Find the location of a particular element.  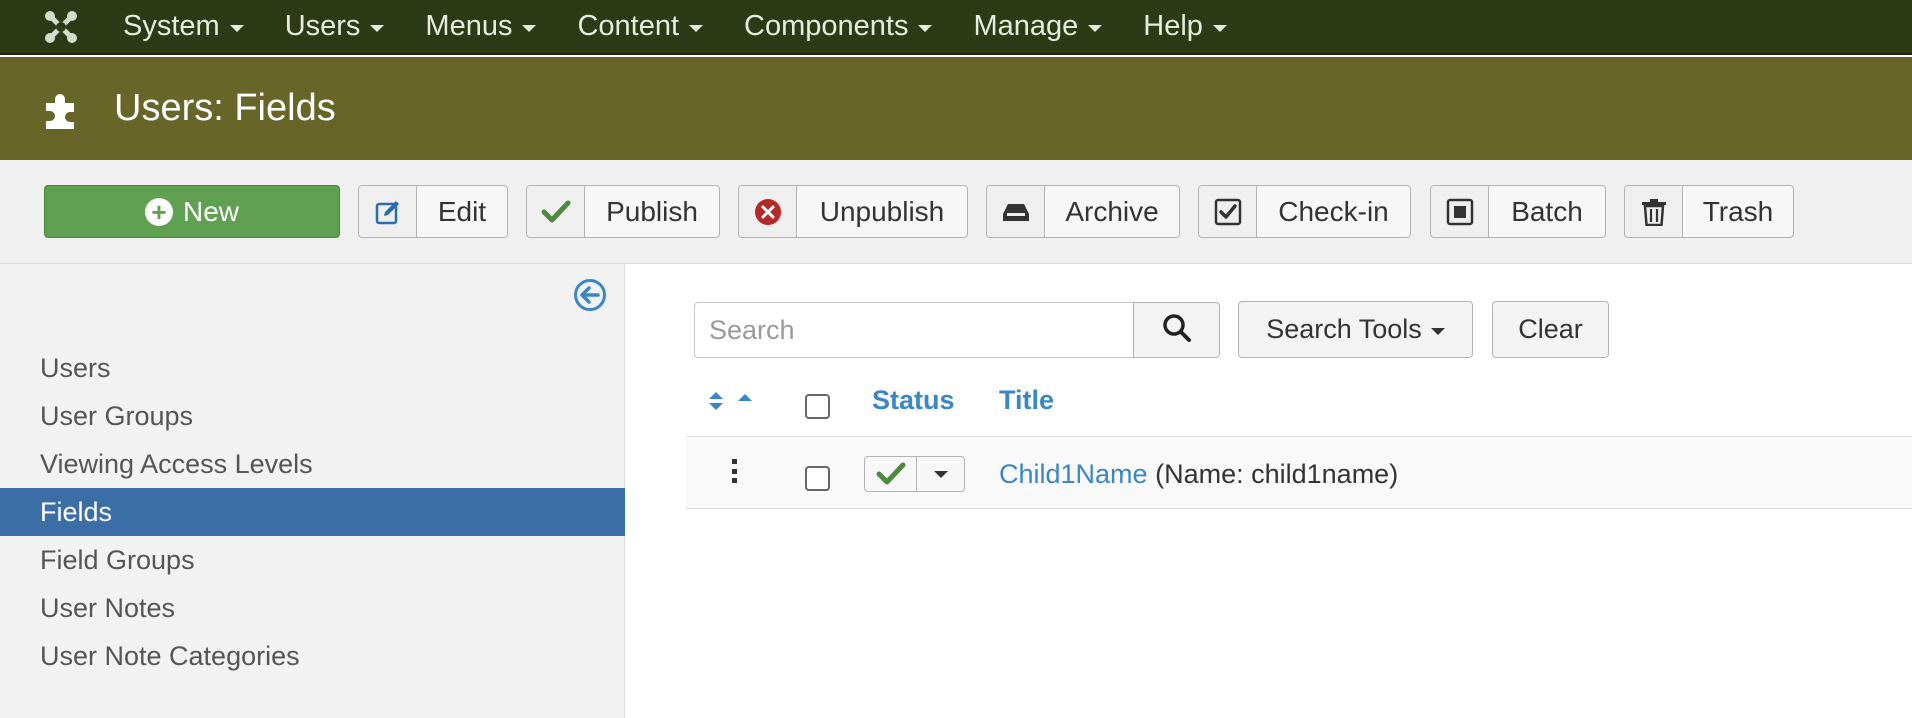

search-button is located at coordinates (1176, 330).